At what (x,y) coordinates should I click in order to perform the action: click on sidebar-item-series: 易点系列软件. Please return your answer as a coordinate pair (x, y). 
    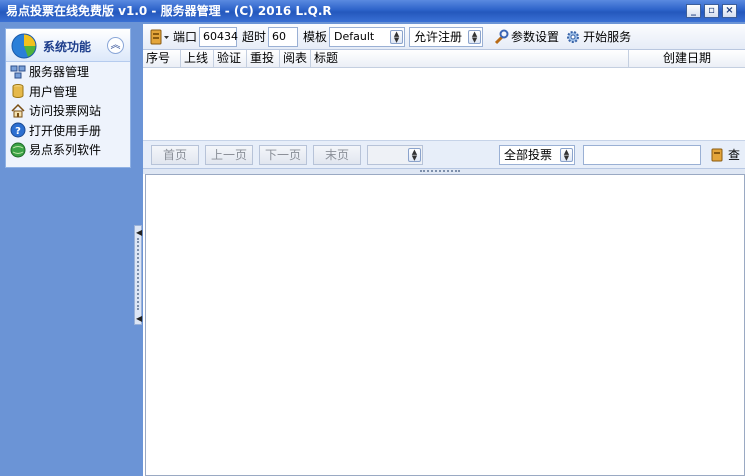
    Looking at the image, I should click on (68, 150).